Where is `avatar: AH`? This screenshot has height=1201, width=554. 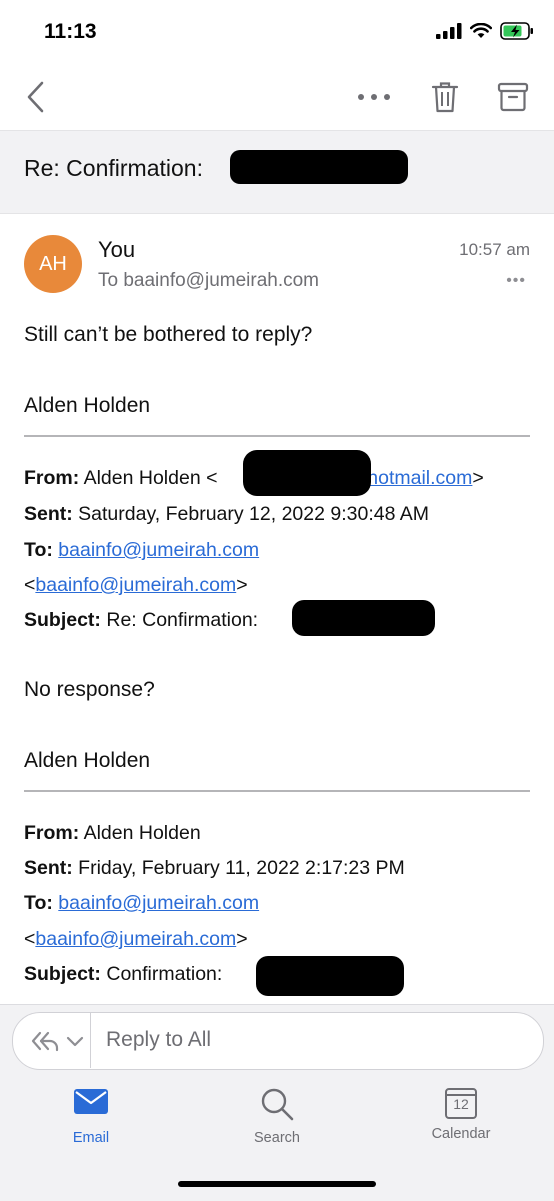
avatar: AH is located at coordinates (53, 264).